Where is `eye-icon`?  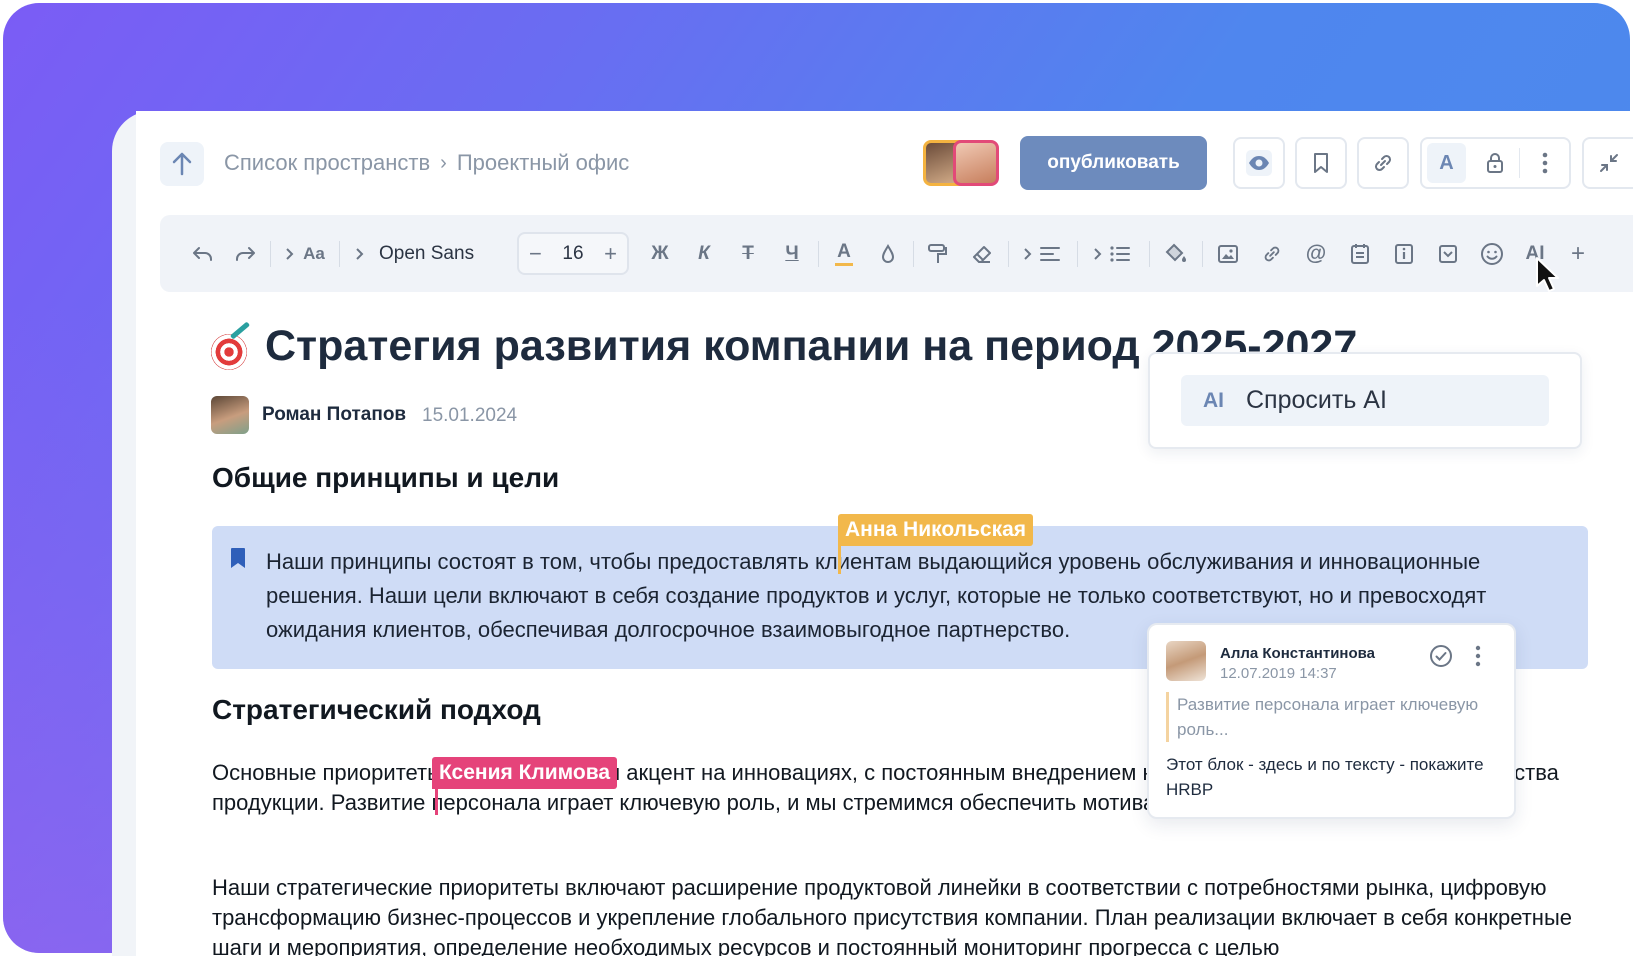
eye-icon is located at coordinates (1259, 163).